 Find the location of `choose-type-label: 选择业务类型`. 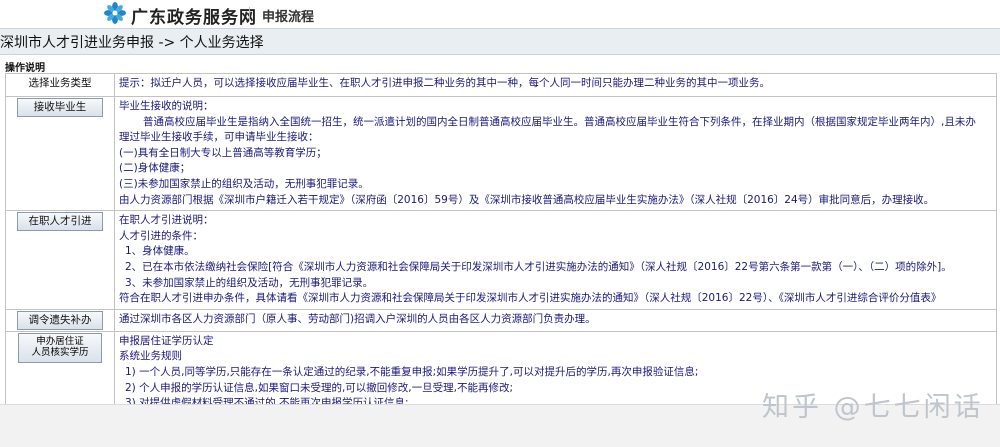

choose-type-label: 选择业务类型 is located at coordinates (60, 85).